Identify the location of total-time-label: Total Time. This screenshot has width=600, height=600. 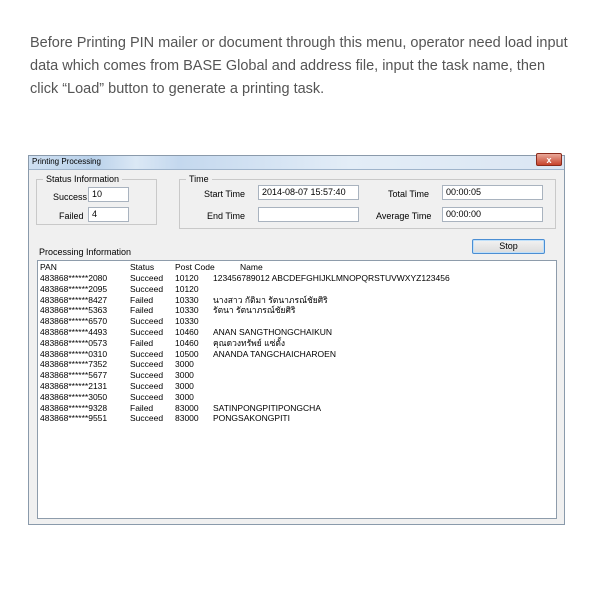
(409, 194).